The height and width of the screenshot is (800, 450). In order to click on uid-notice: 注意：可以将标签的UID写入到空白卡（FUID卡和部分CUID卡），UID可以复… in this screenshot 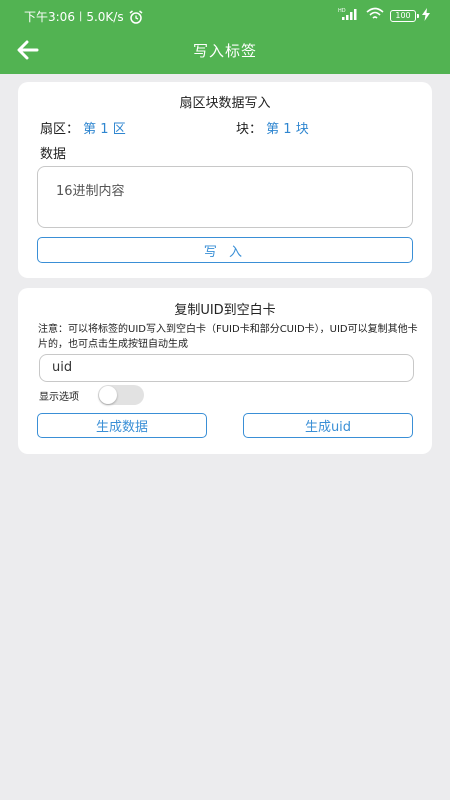, I will do `click(228, 337)`.